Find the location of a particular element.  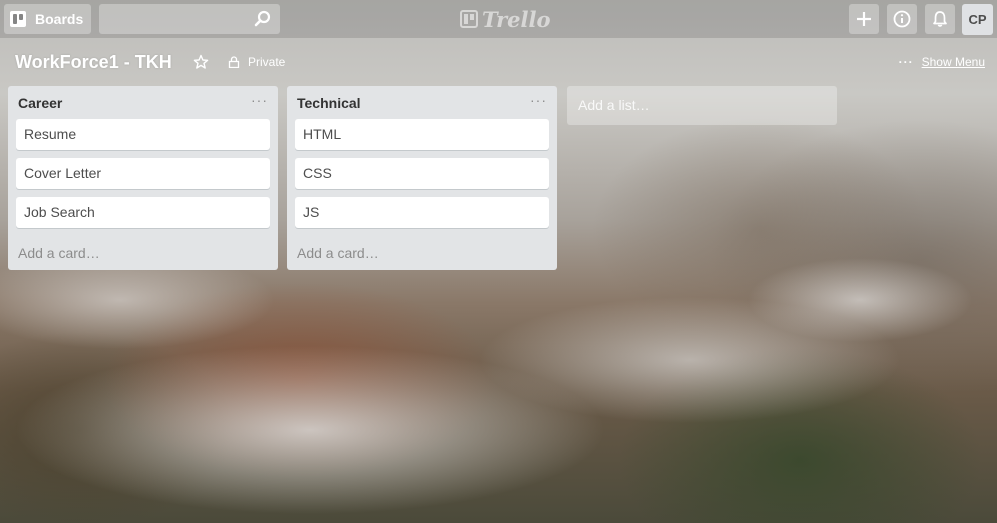

star-icon is located at coordinates (201, 62).